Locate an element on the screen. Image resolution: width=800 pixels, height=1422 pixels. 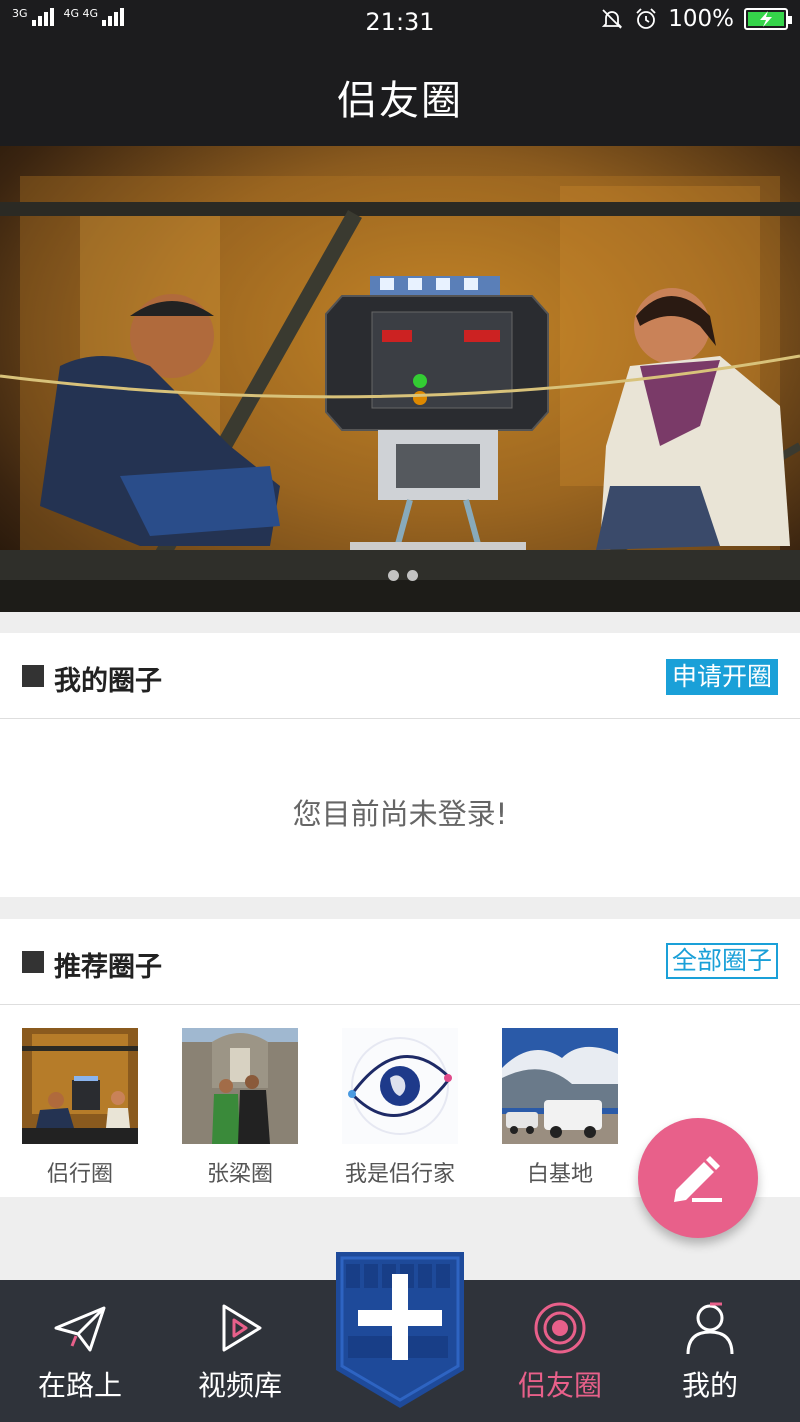
circle-label: 我是侣行家 is located at coordinates (399, 1174).